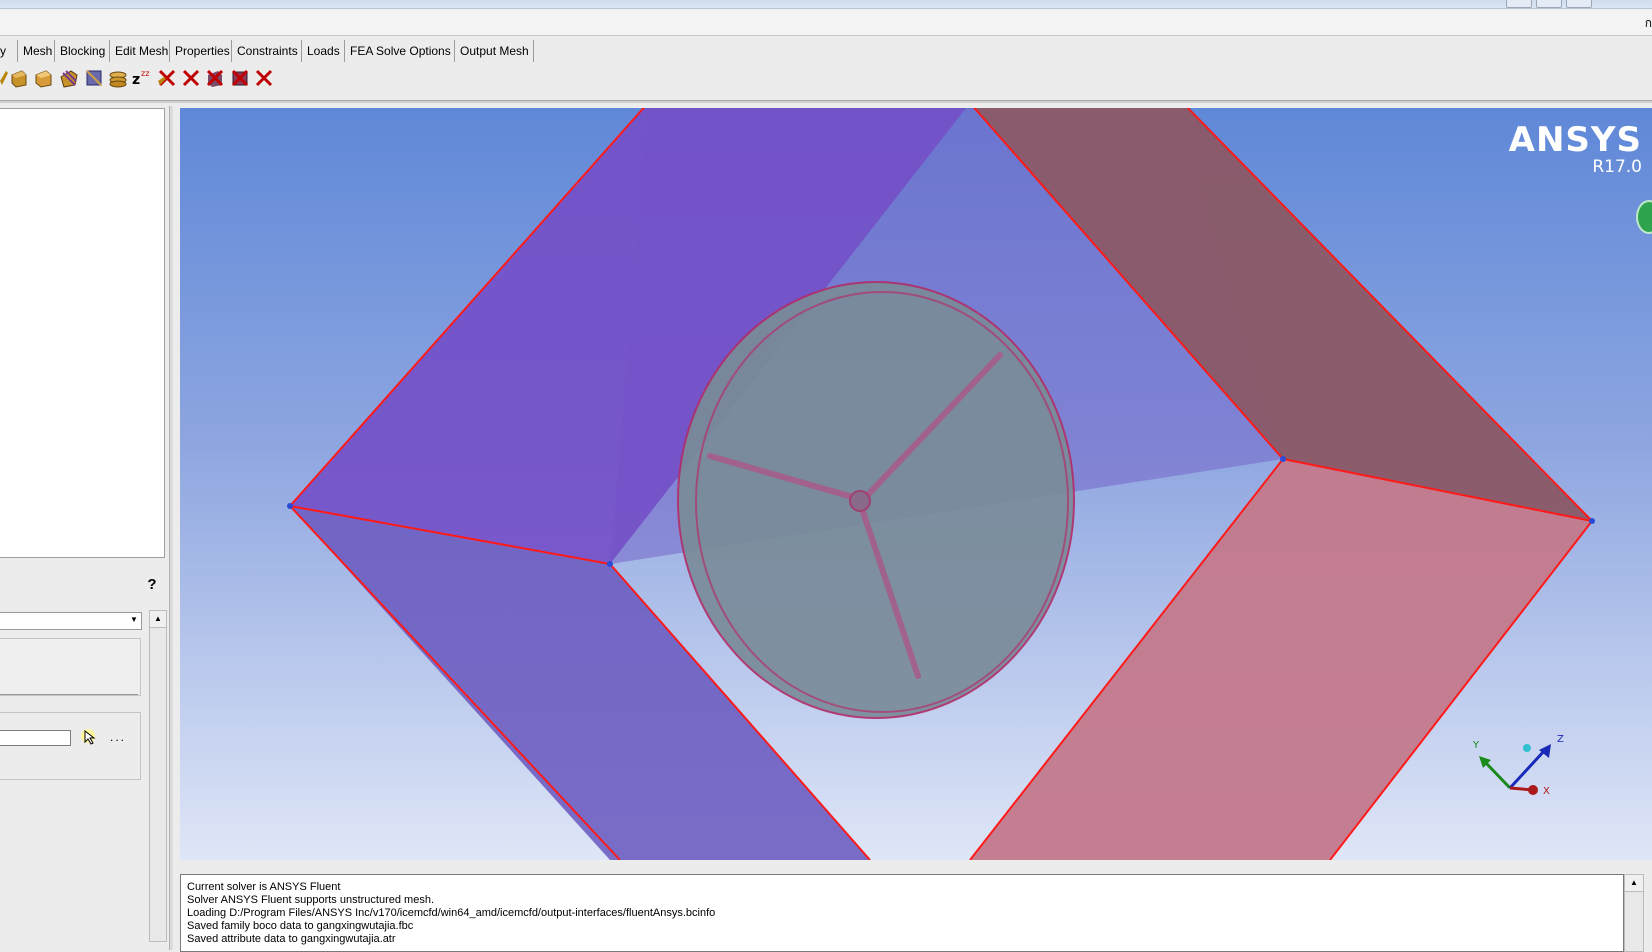  I want to click on toolbar-divider, so click(826, 101).